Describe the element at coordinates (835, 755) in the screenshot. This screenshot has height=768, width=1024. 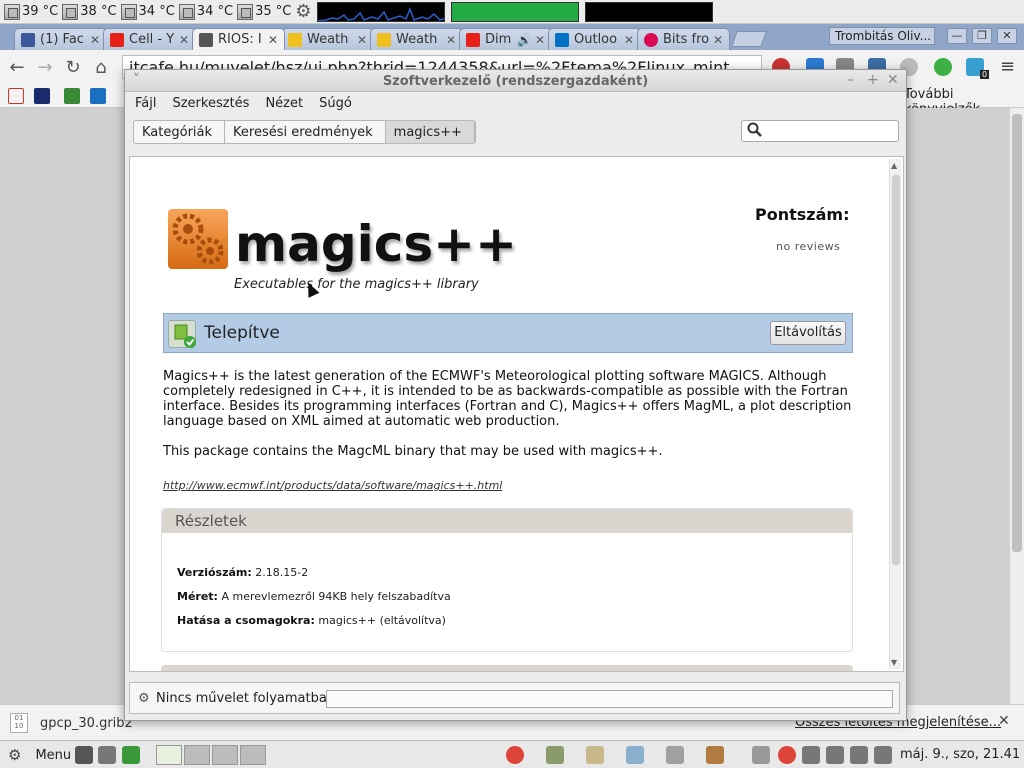
I see `volume-icon` at that location.